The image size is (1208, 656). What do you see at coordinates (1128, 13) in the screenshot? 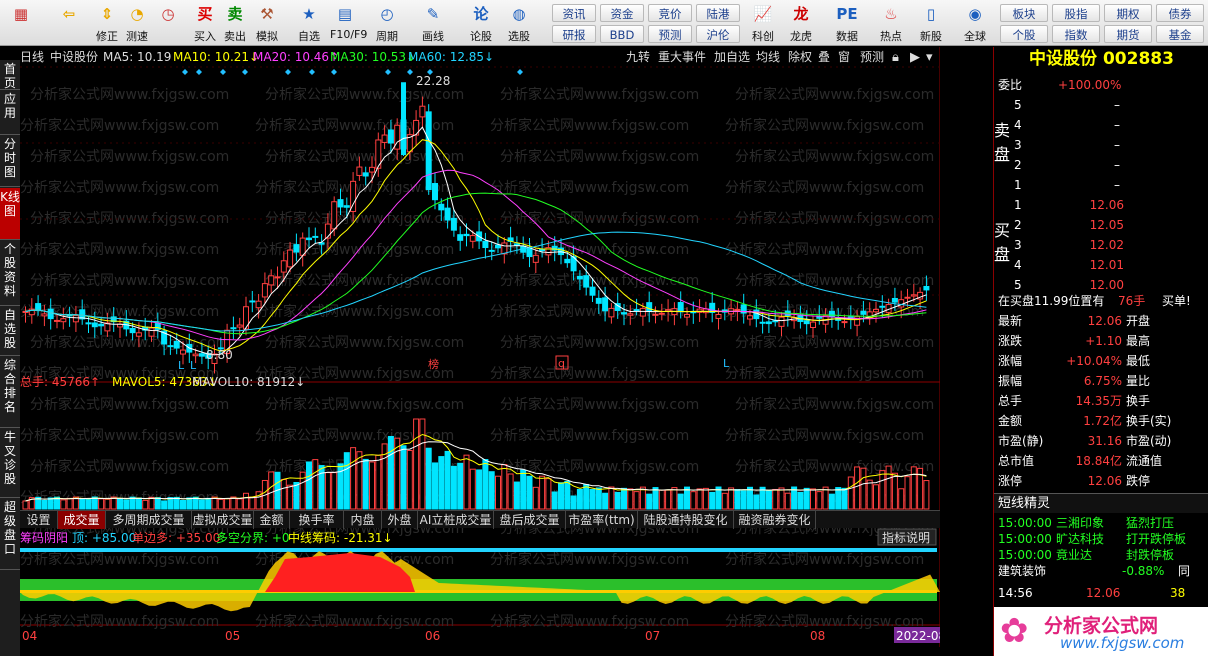
I see `toolbar-link: 期权` at bounding box center [1128, 13].